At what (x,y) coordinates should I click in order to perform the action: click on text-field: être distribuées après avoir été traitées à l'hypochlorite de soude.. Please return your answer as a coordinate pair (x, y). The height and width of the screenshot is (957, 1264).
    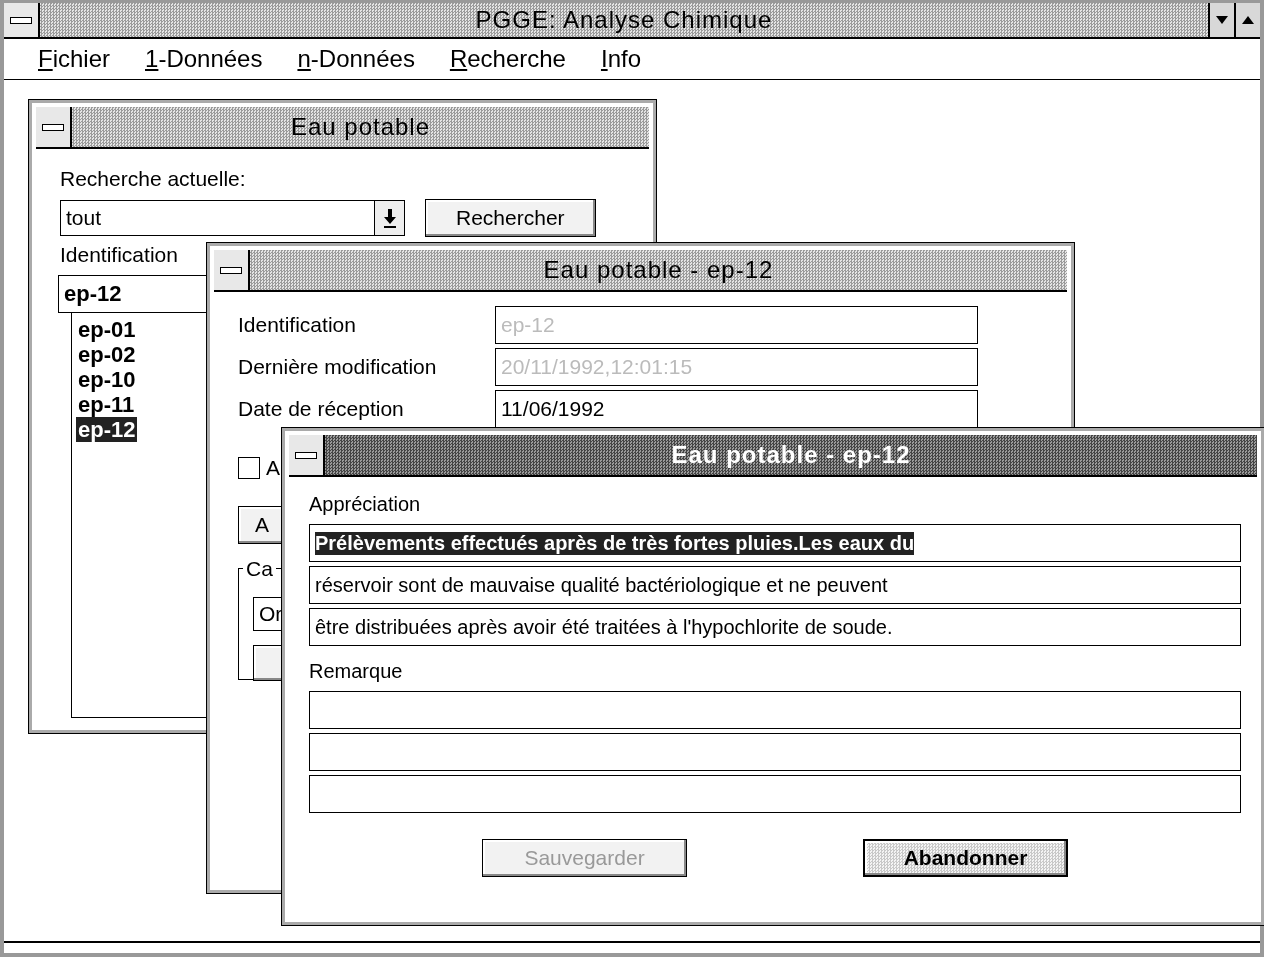
    Looking at the image, I should click on (775, 627).